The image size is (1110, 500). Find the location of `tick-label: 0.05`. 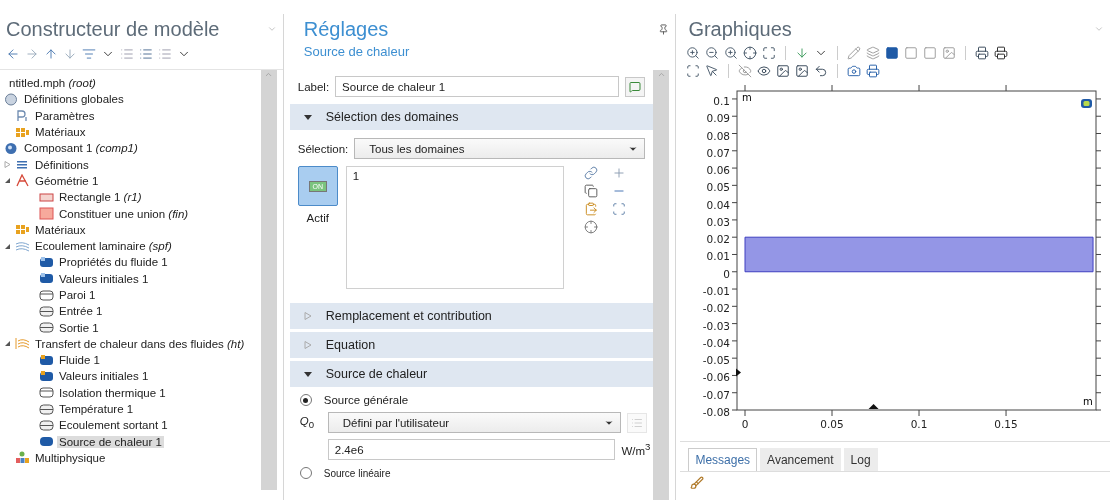

tick-label: 0.05 is located at coordinates (719, 187).